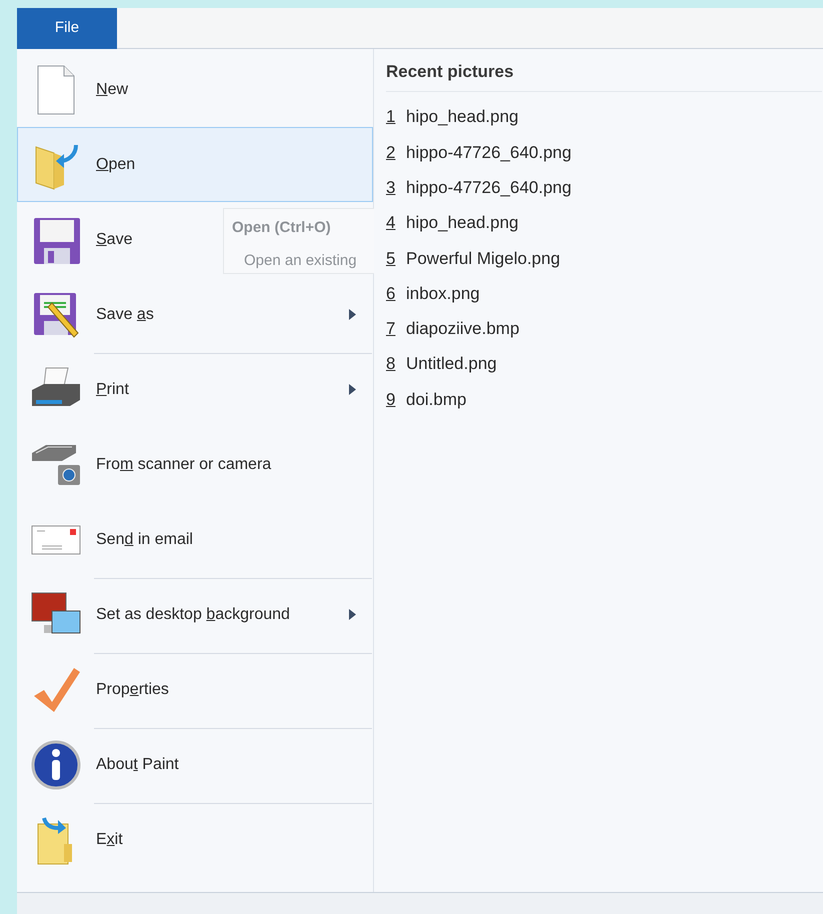 The width and height of the screenshot is (823, 914). I want to click on menu-item: New, so click(195, 89).